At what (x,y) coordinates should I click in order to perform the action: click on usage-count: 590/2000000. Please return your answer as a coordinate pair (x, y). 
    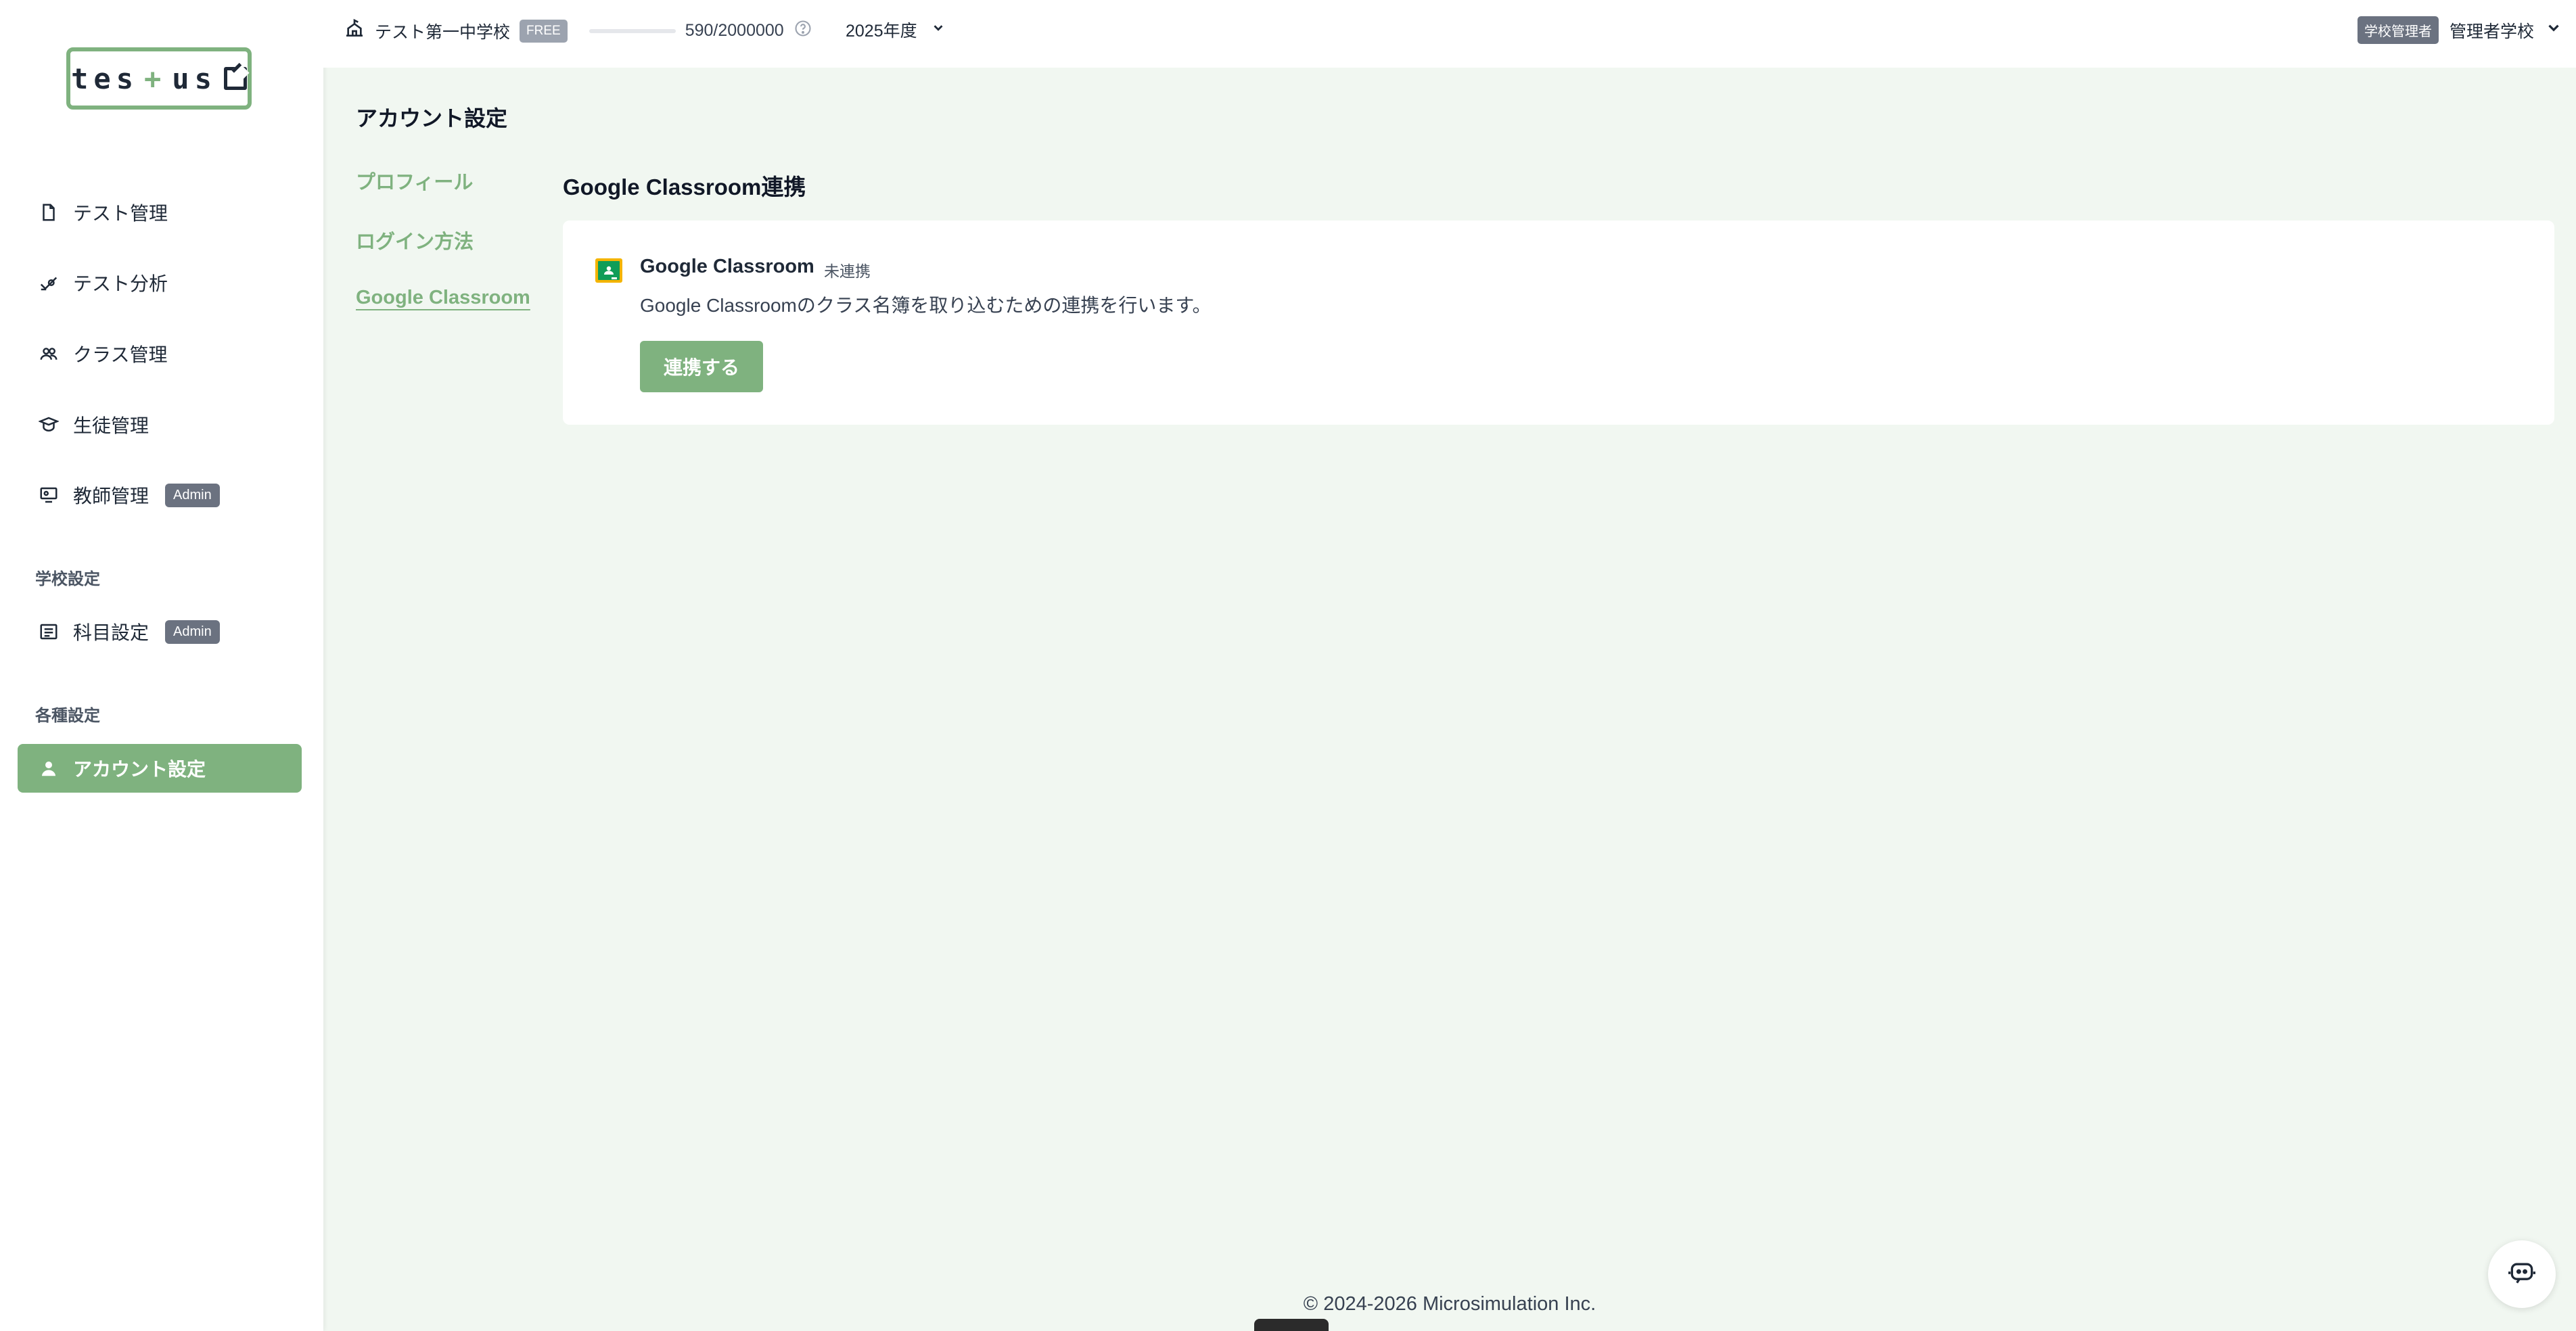
    Looking at the image, I should click on (734, 30).